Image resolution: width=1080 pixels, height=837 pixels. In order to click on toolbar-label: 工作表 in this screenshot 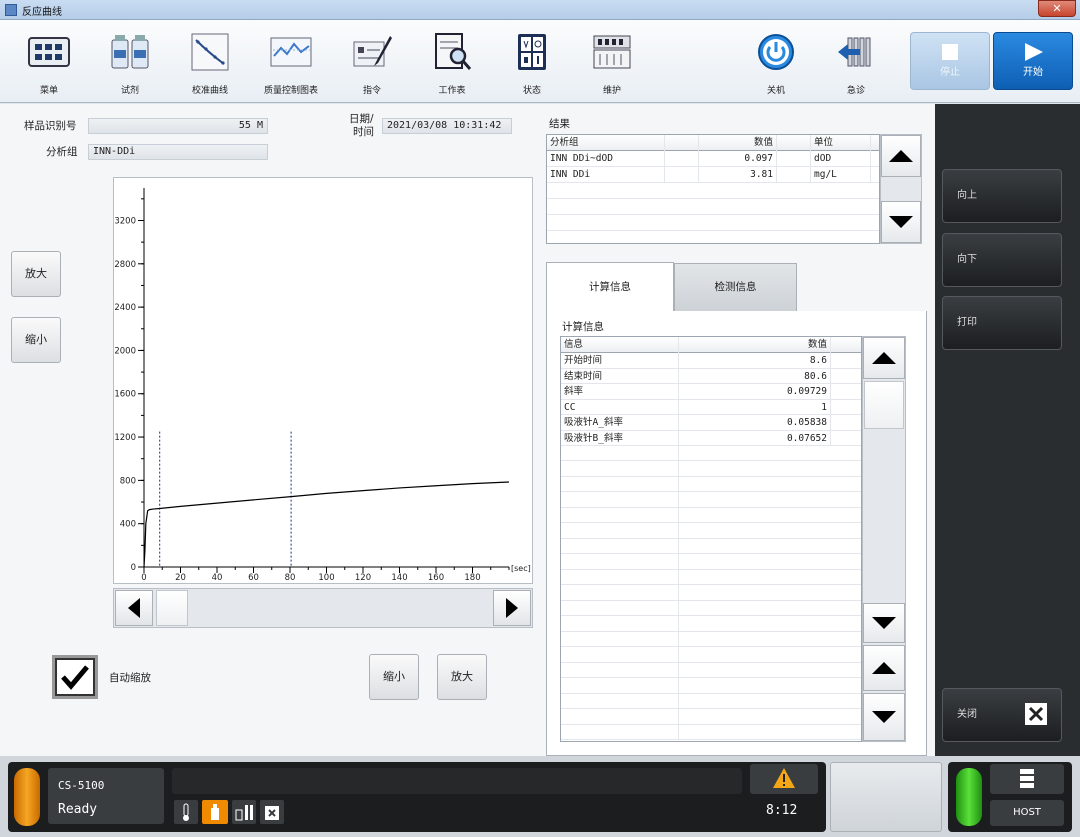, I will do `click(452, 91)`.